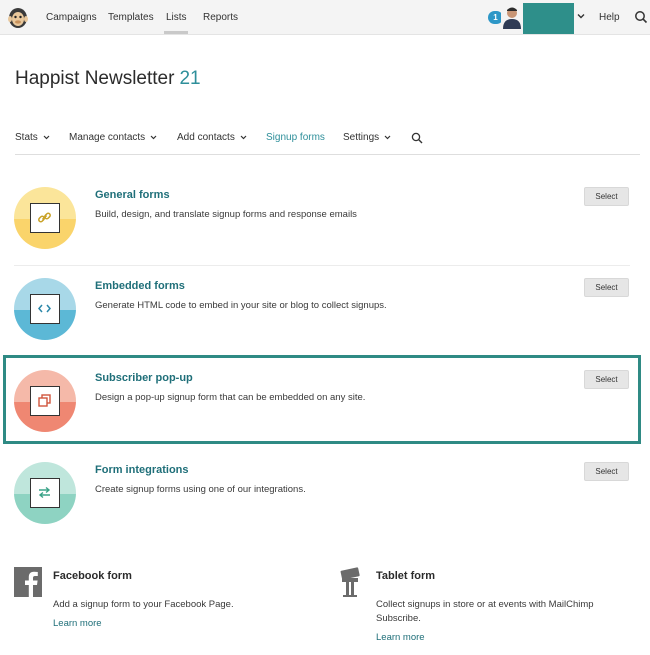 This screenshot has width=650, height=655. Describe the element at coordinates (548, 18) in the screenshot. I see `account-menu` at that location.